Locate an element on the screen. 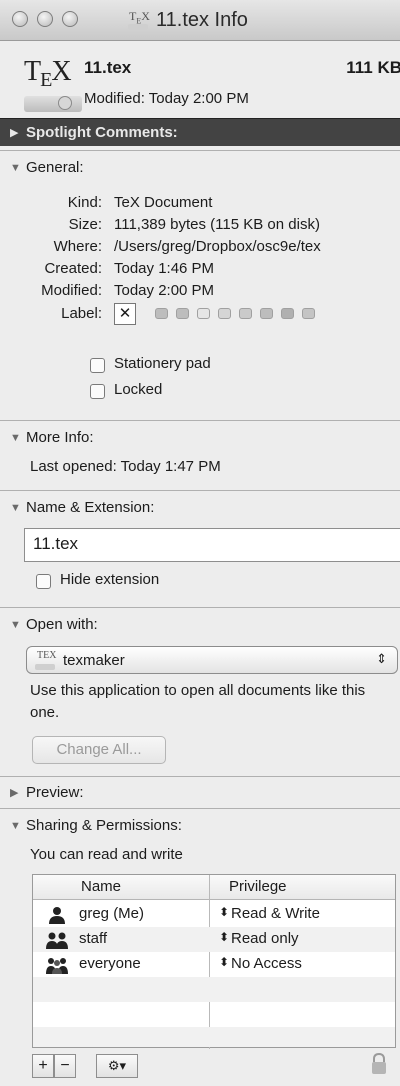  single-user-icon is located at coordinates (57, 915).